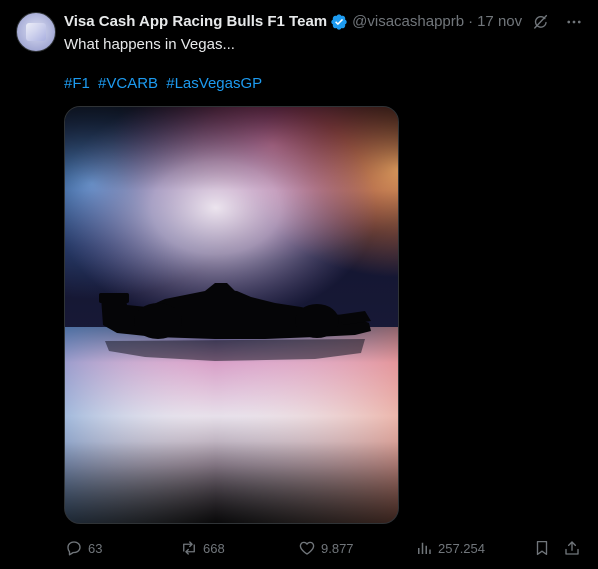 This screenshot has height=569, width=598. I want to click on reply-button: 63, so click(83, 548).